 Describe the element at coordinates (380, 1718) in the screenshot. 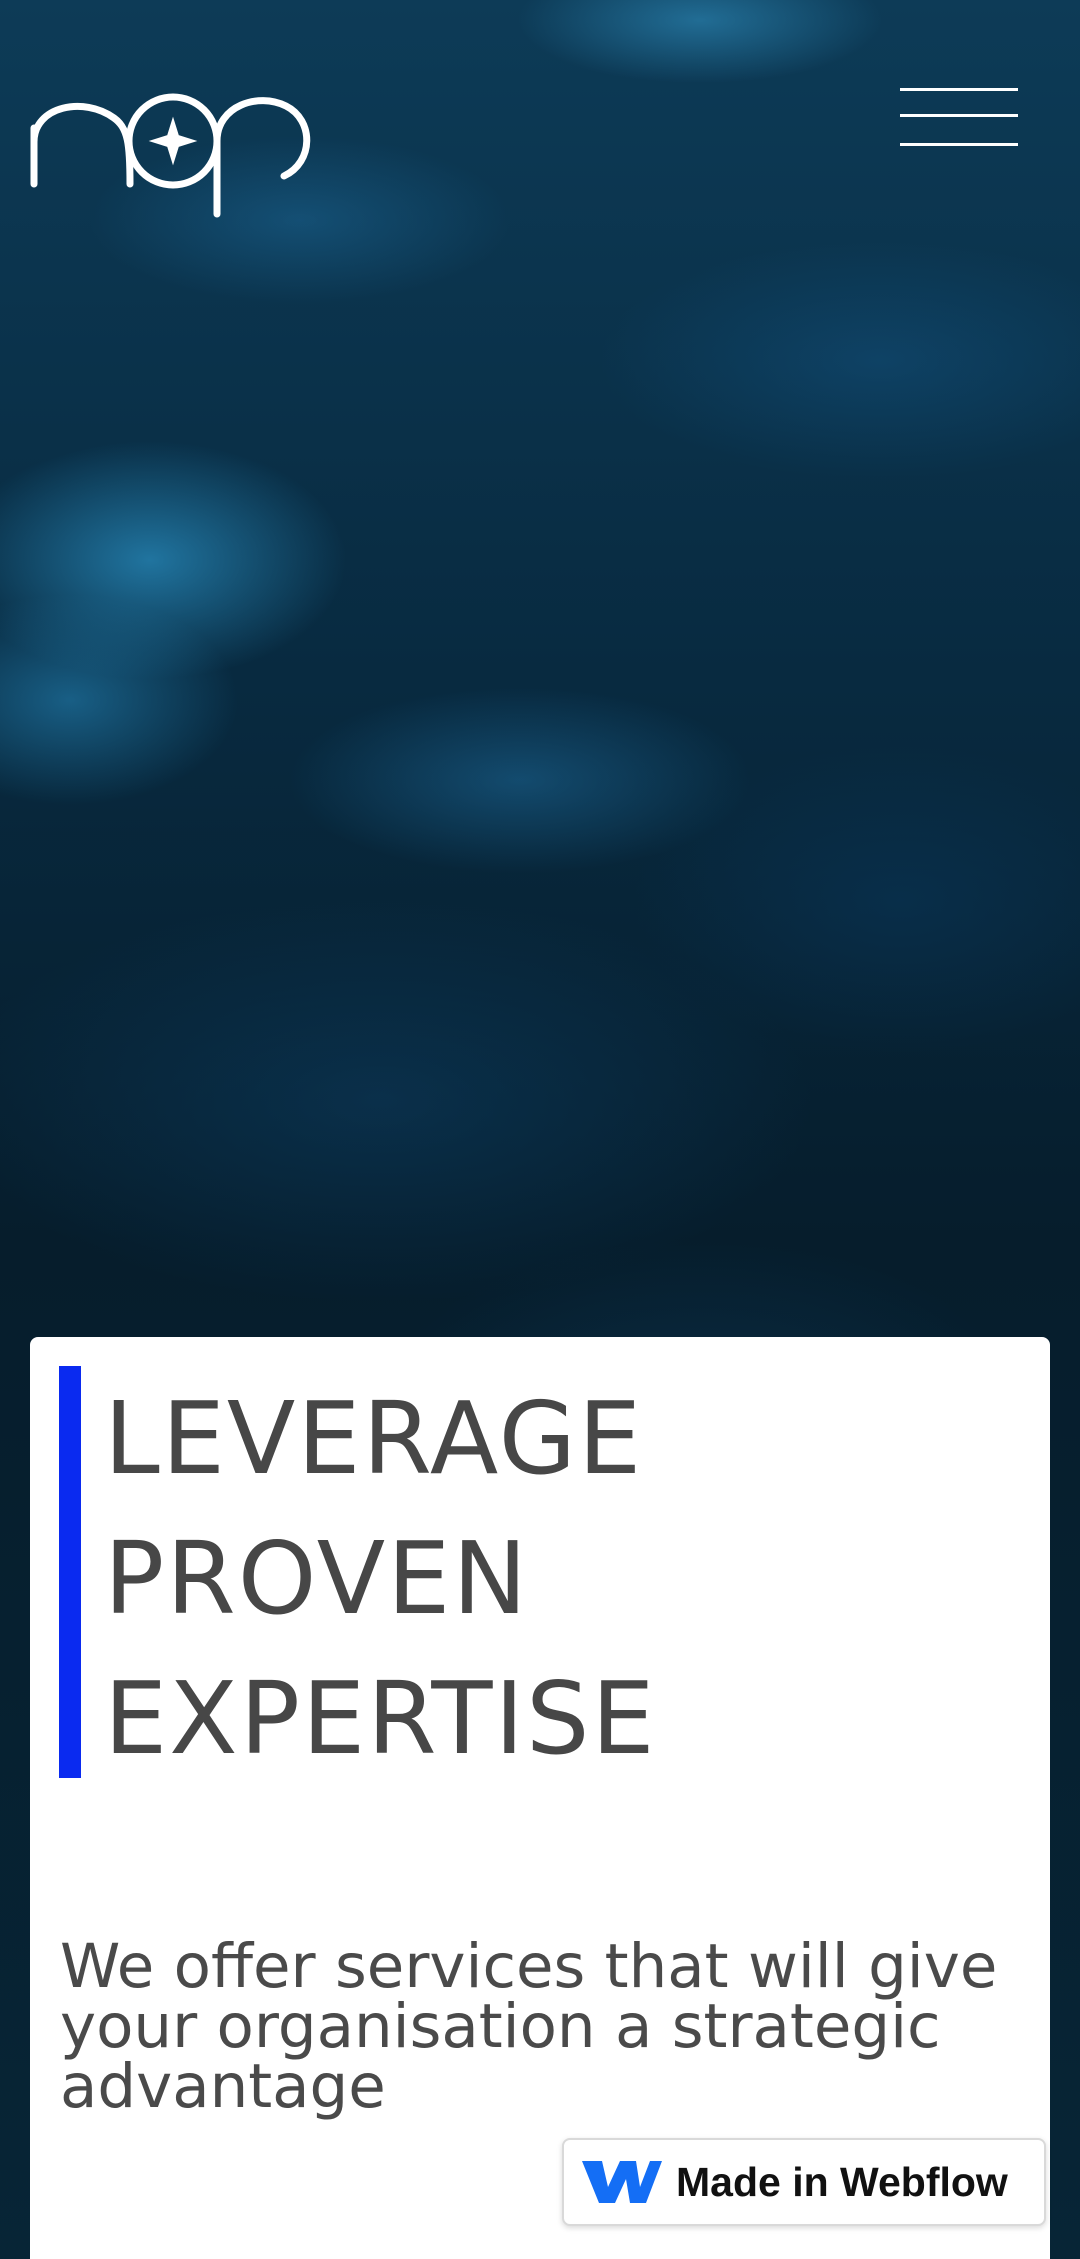

I see `headline-line: EXPERTISE` at that location.